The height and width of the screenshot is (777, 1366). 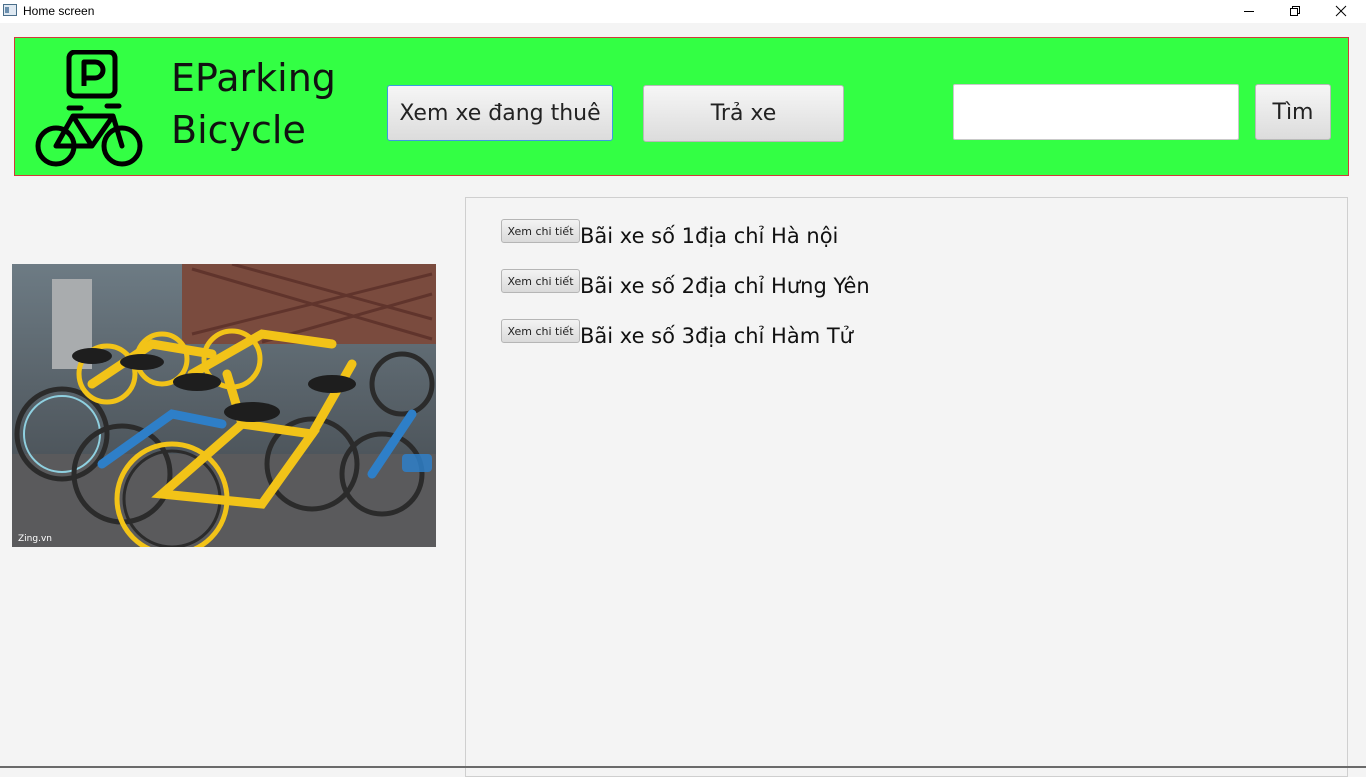 I want to click on window-titlebar: Home screen, so click(x=683, y=11).